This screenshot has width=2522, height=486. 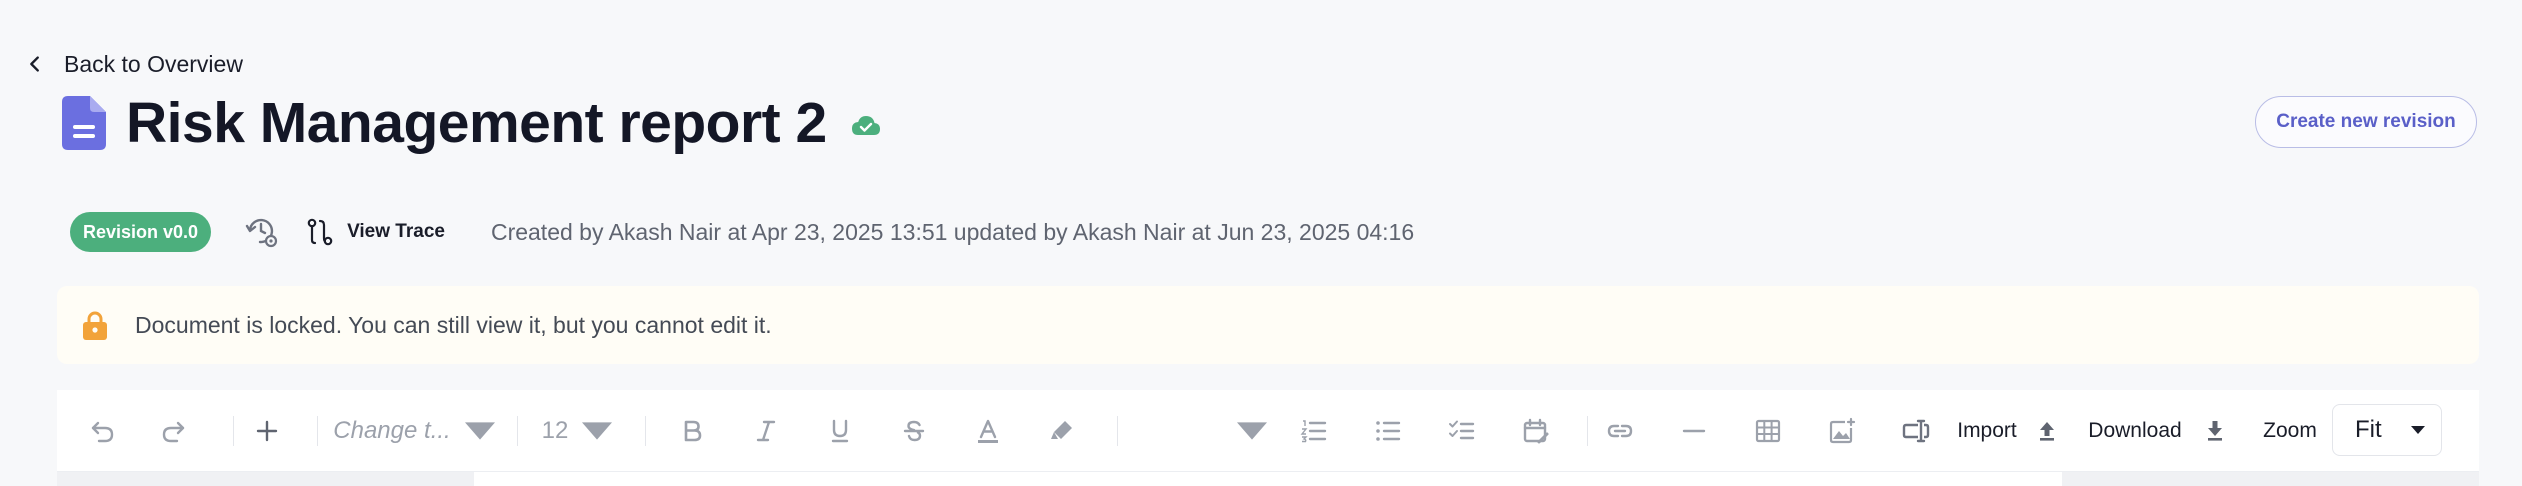 I want to click on insert-date-button, so click(x=1536, y=431).